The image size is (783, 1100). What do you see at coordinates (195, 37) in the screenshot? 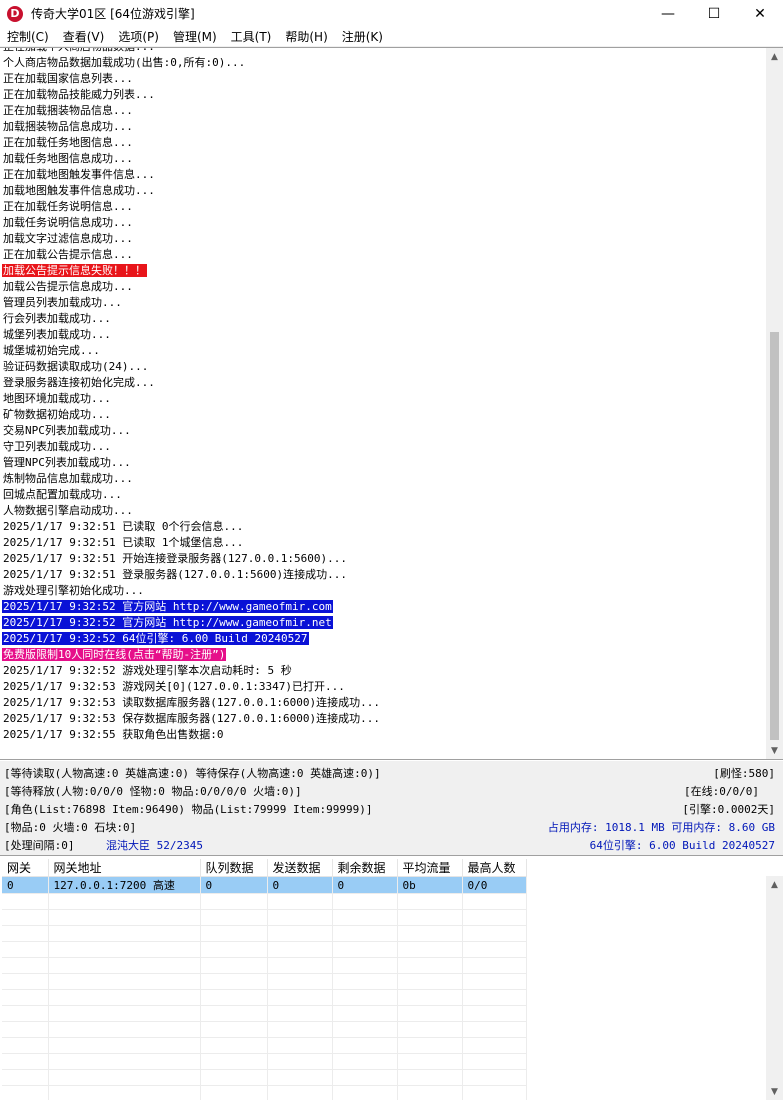
I see `menu-manage: 管理(M)` at bounding box center [195, 37].